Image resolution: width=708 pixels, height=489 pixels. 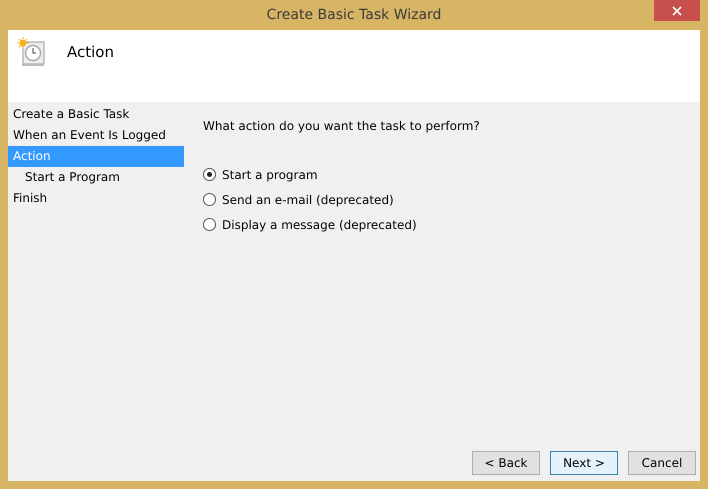 I want to click on wizard-button: Next >, so click(x=584, y=463).